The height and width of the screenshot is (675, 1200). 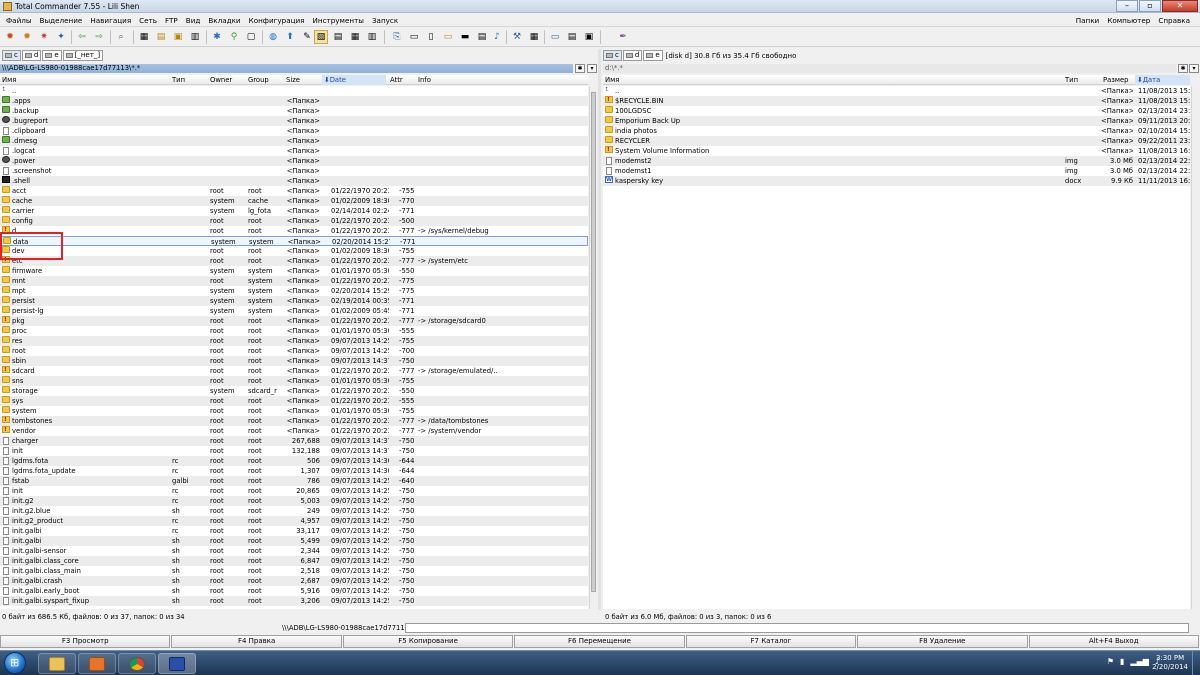 I want to click on table-row: .clipboard <Папка>, so click(x=294, y=131).